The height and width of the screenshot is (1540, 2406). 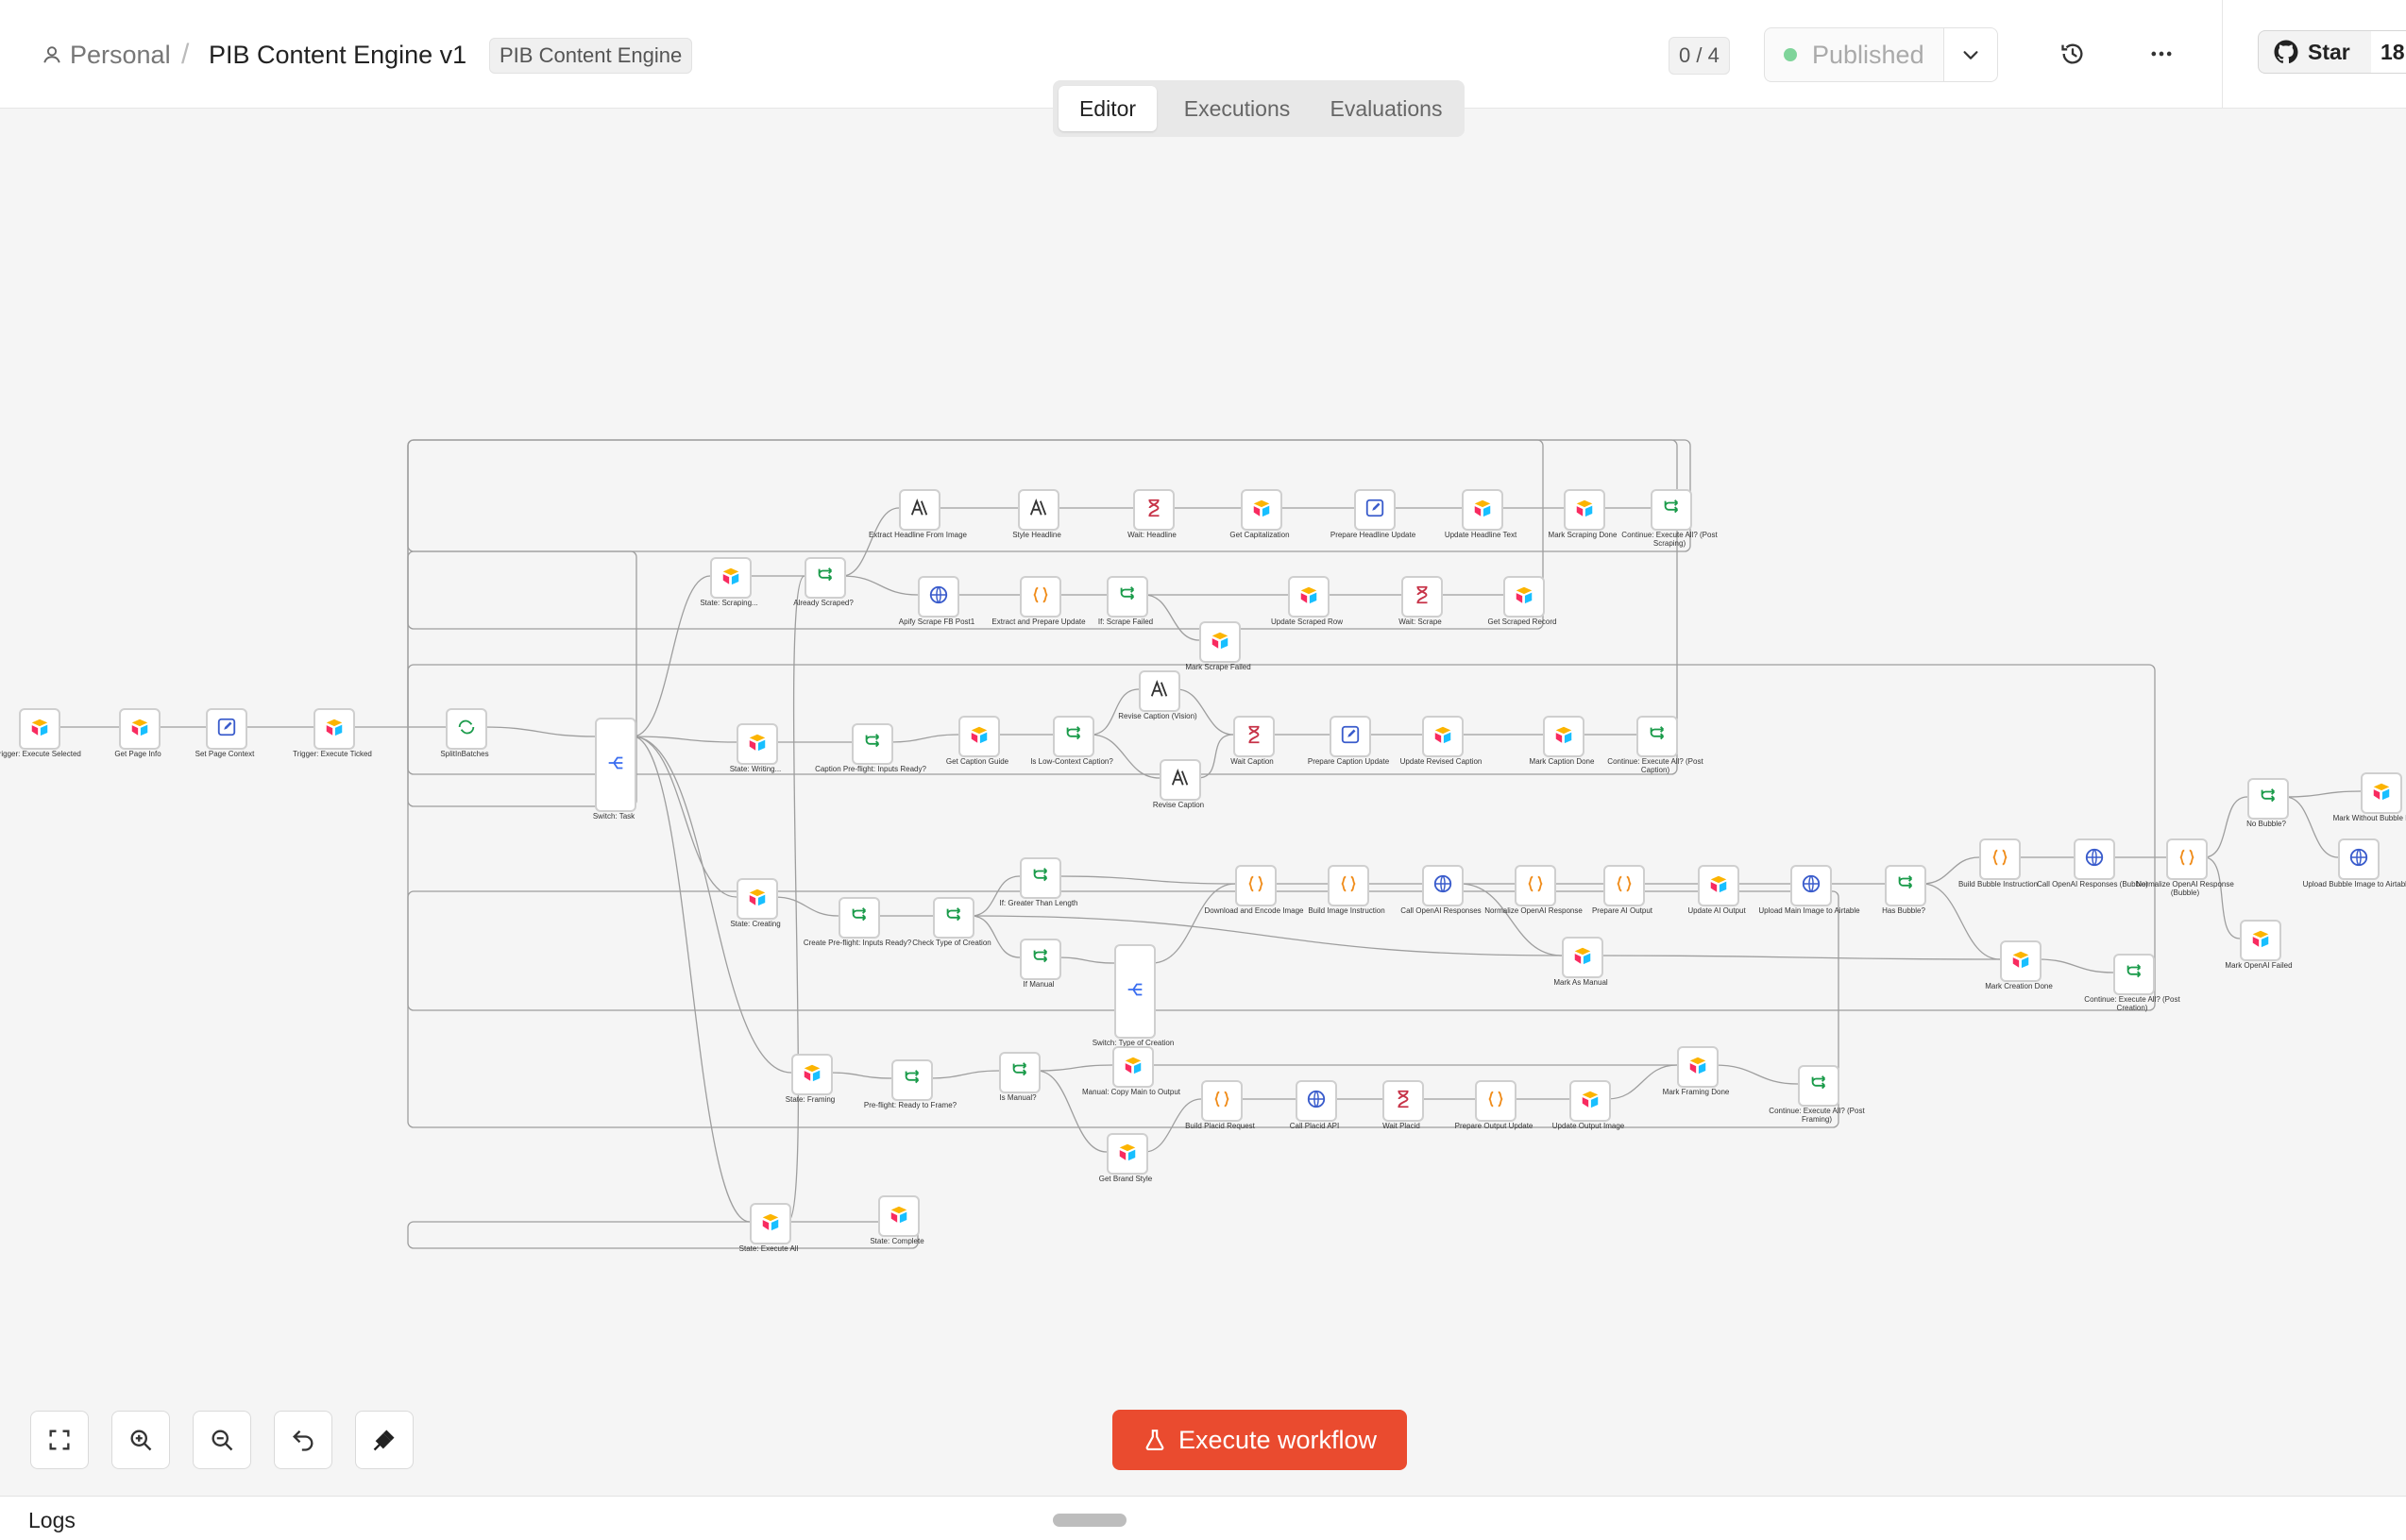 What do you see at coordinates (222, 1440) in the screenshot?
I see `zoom-out-button` at bounding box center [222, 1440].